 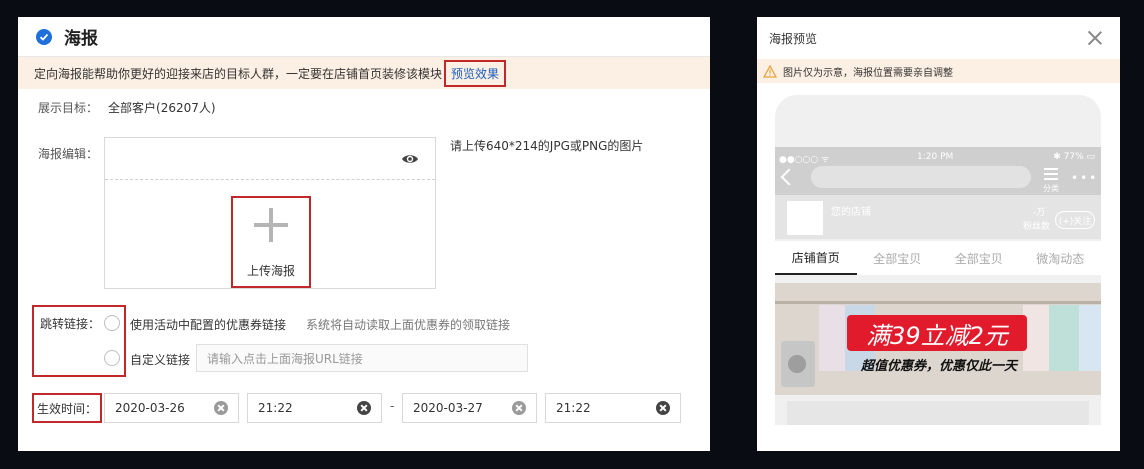 What do you see at coordinates (938, 217) in the screenshot?
I see `shop-info-row: 您的店铺 -万 粉丝数 (+)关注` at bounding box center [938, 217].